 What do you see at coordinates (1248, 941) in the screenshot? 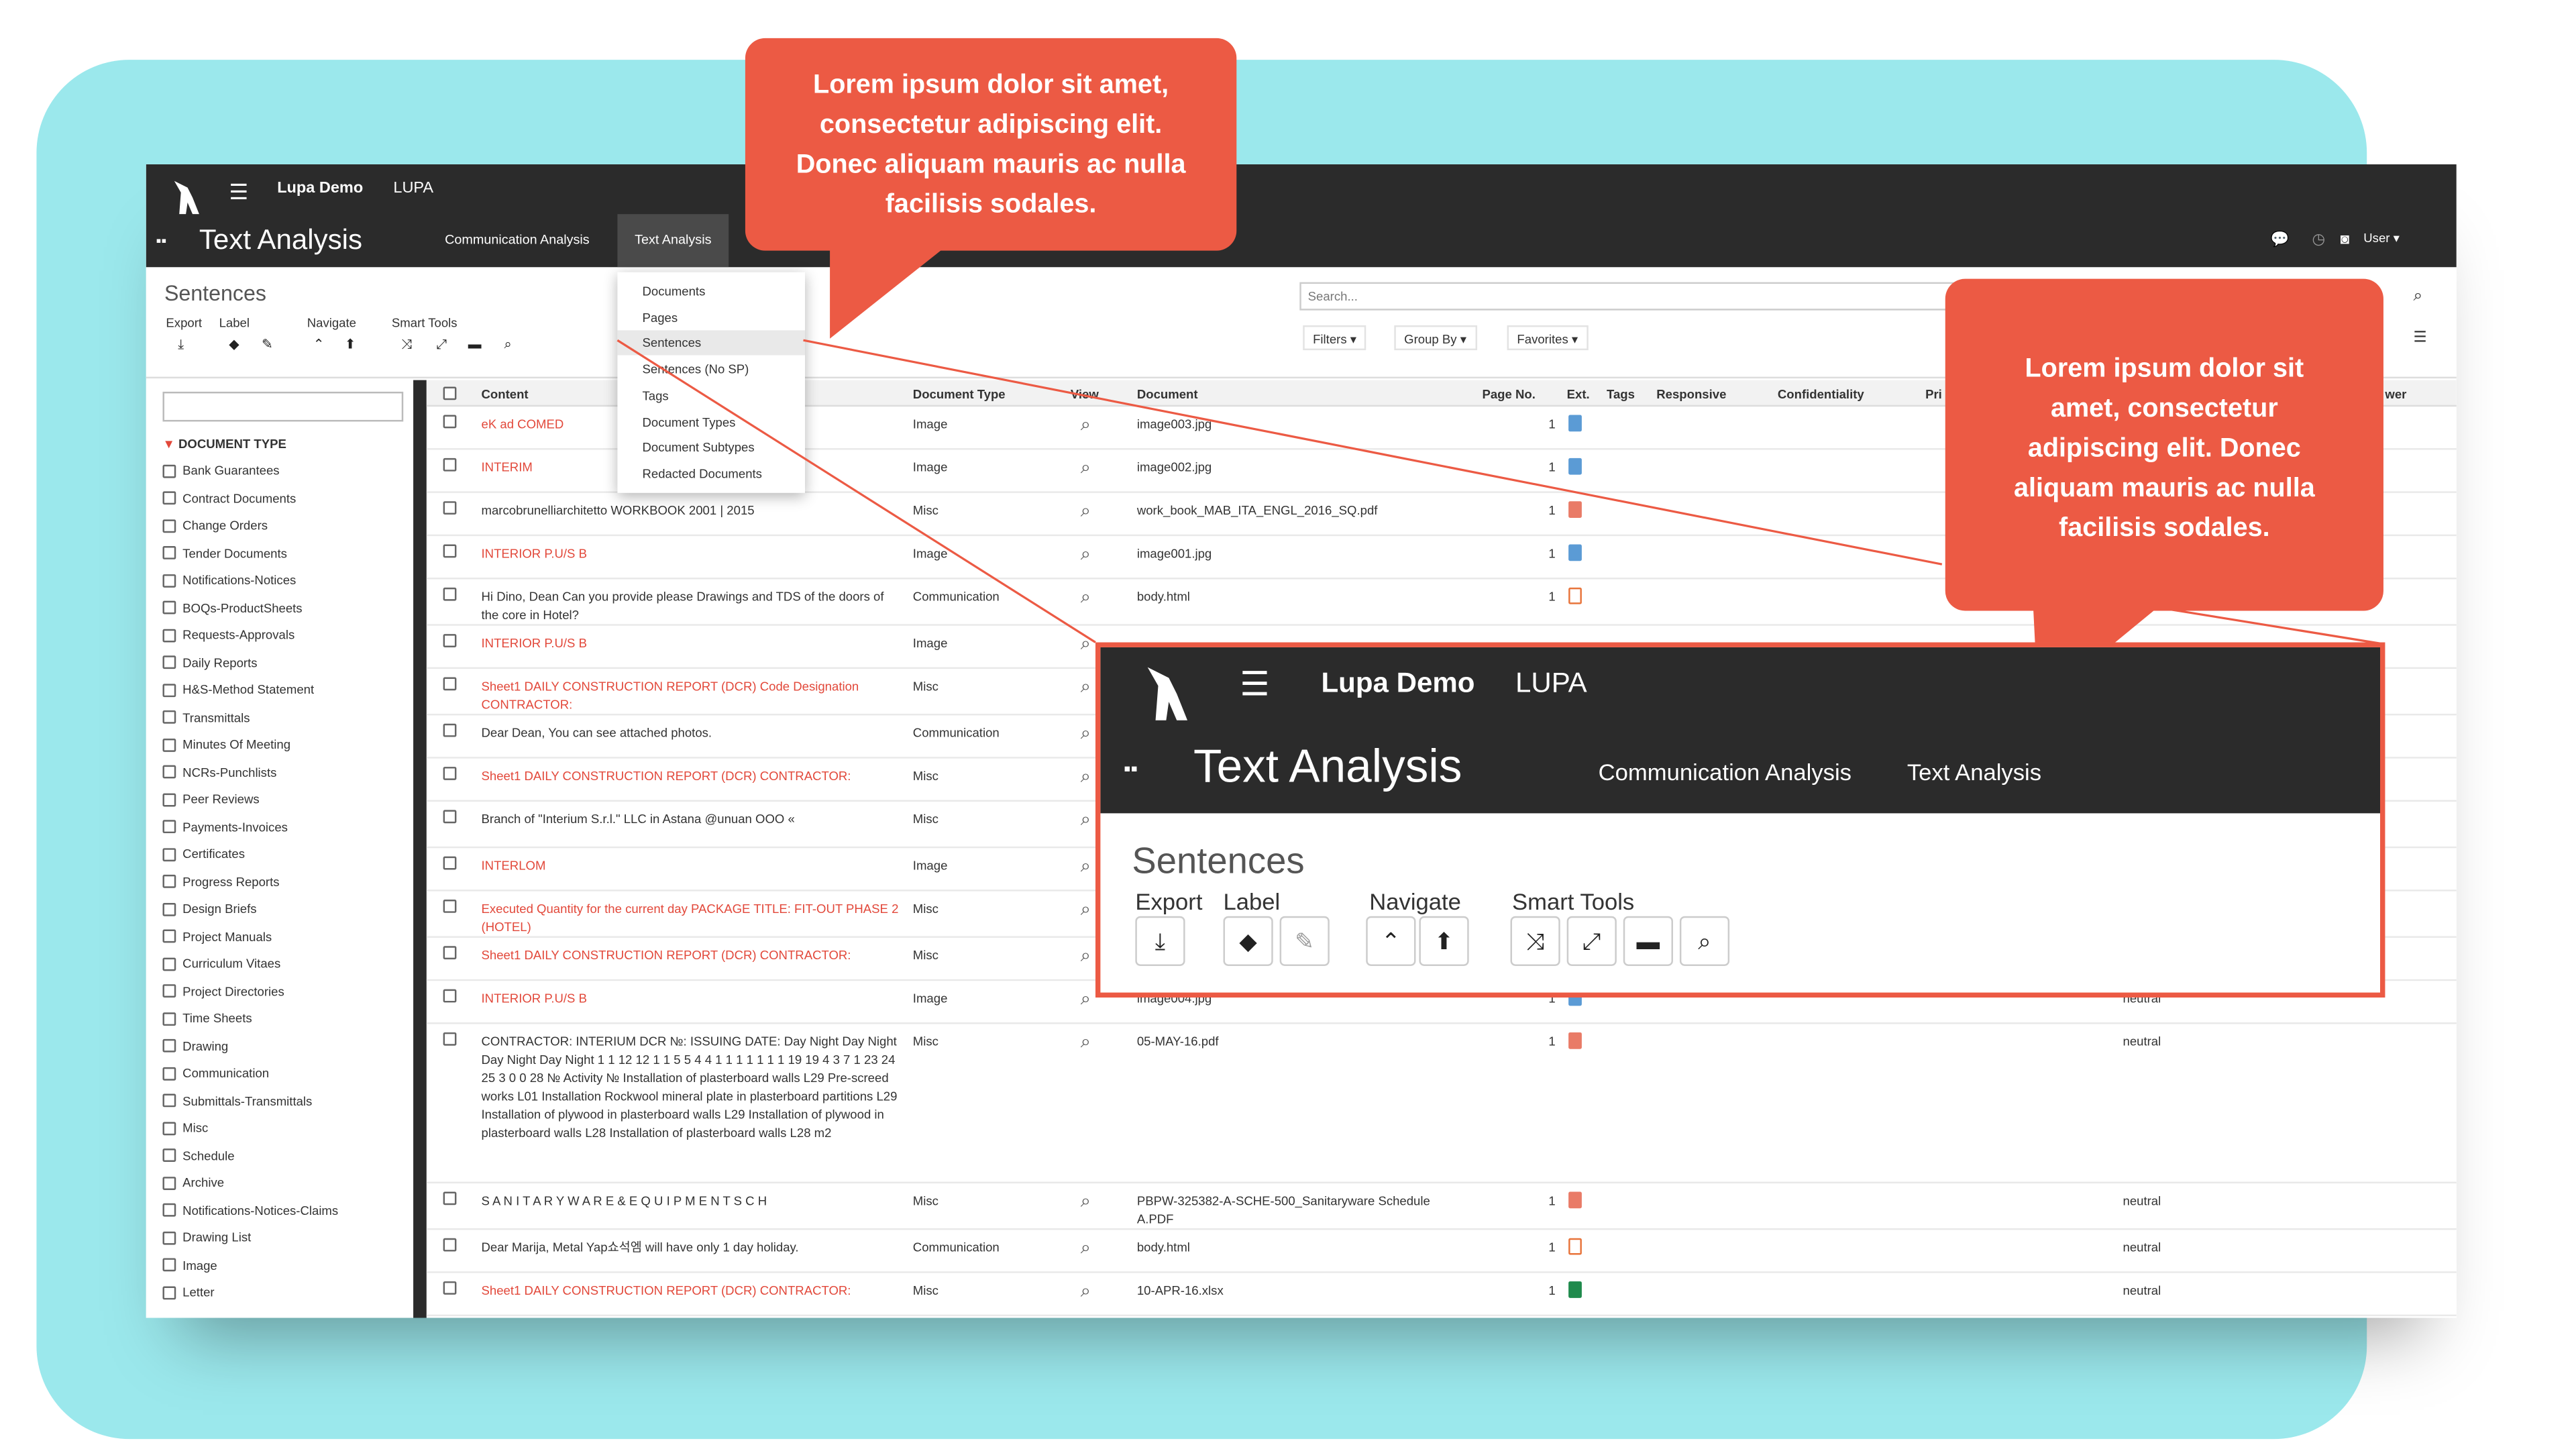
I see `zoomed-tag-icon: ◆` at bounding box center [1248, 941].